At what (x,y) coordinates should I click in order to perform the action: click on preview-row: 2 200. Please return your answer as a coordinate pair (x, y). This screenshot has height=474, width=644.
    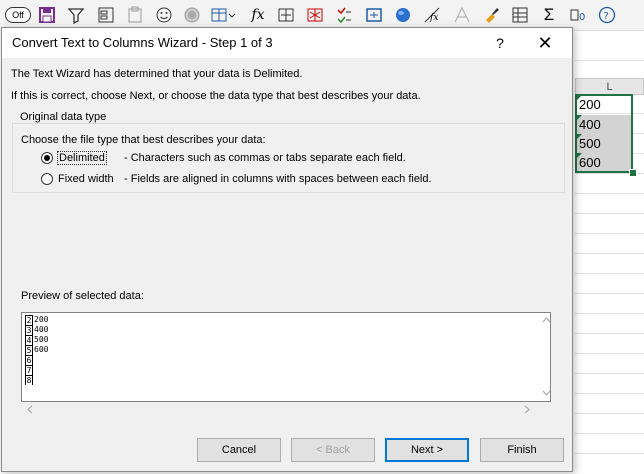
    Looking at the image, I should click on (36, 320).